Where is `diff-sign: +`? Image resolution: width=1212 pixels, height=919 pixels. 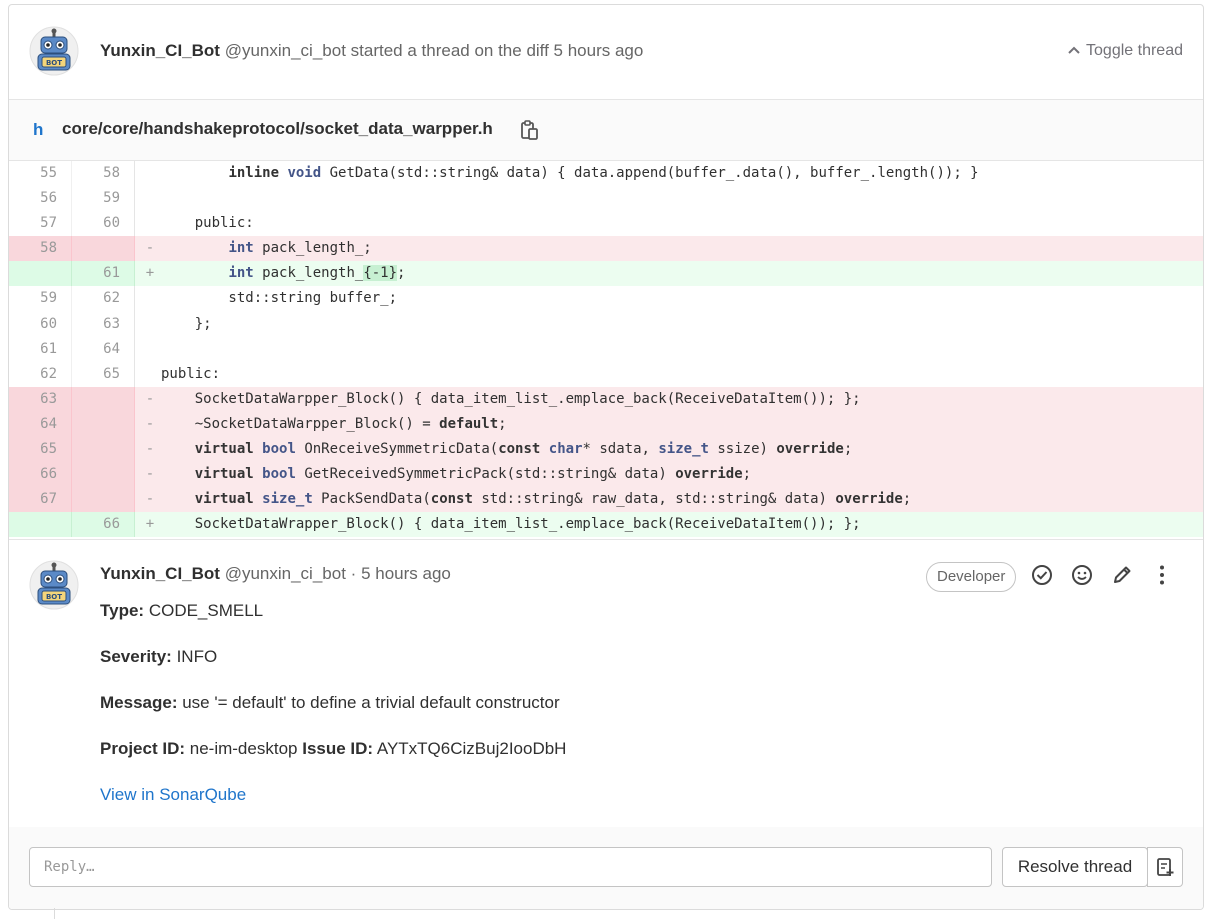
diff-sign: + is located at coordinates (150, 524).